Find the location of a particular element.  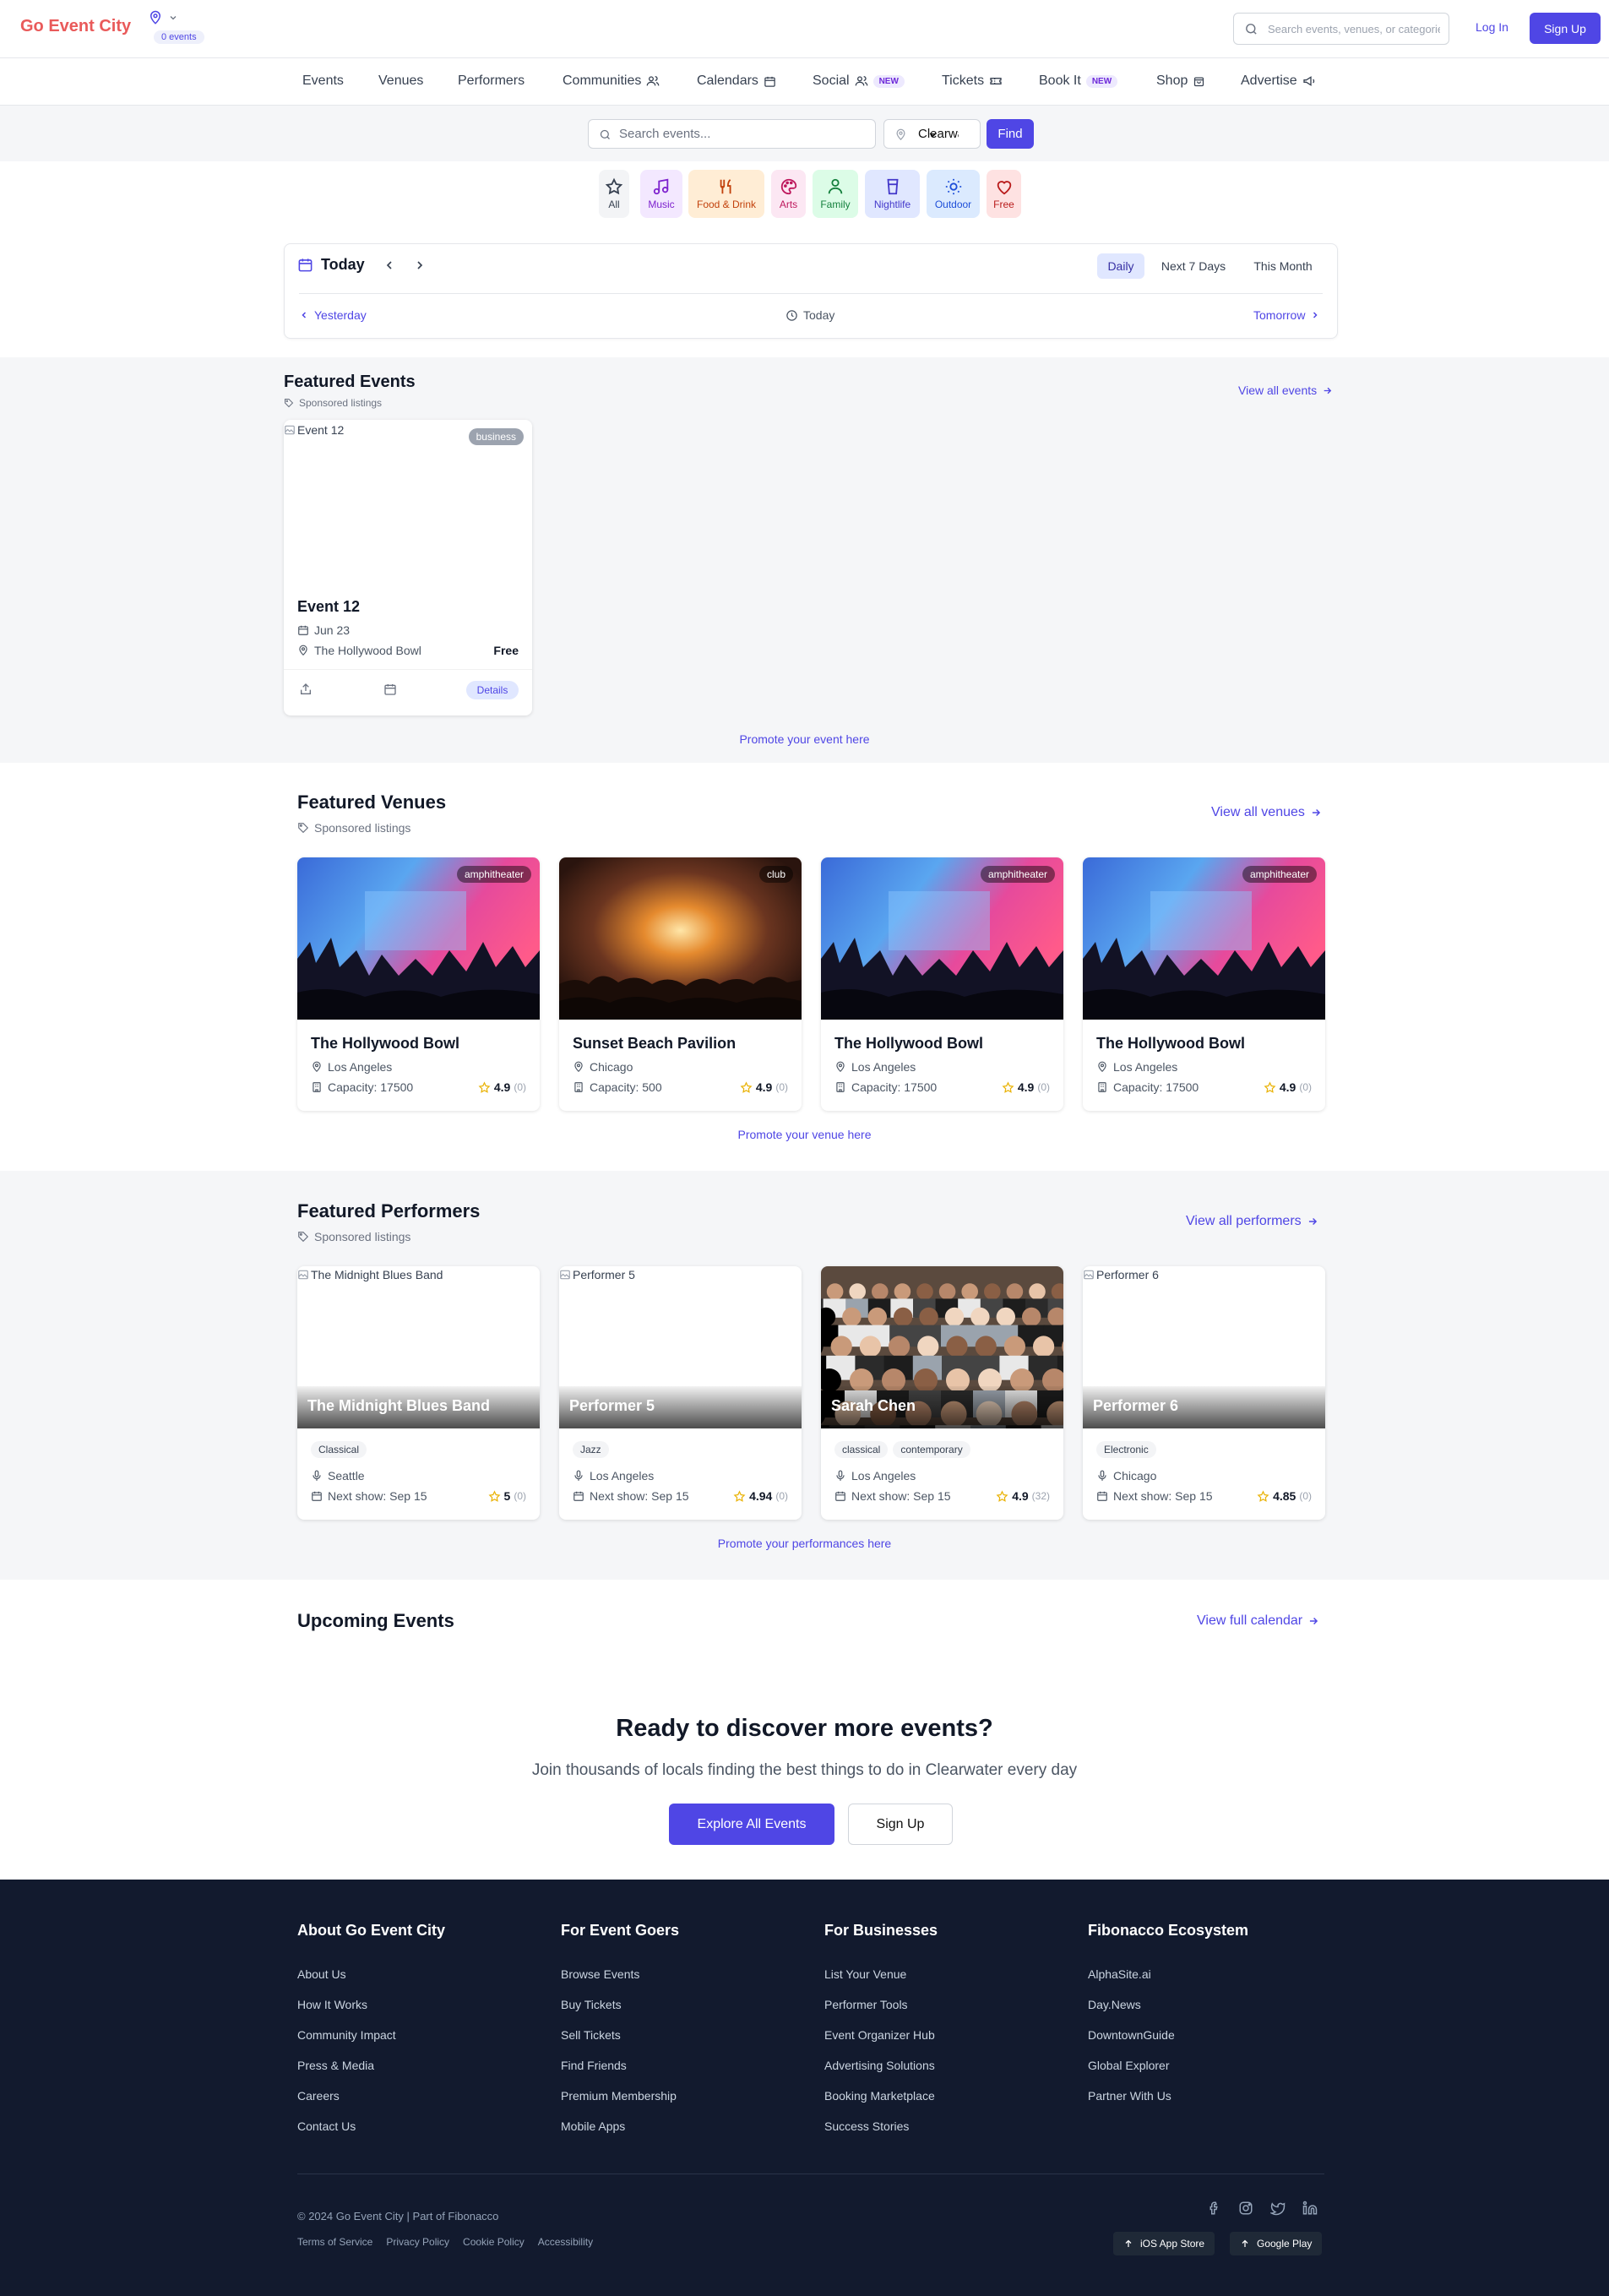

footer-link: List Your Venue is located at coordinates (865, 1974).